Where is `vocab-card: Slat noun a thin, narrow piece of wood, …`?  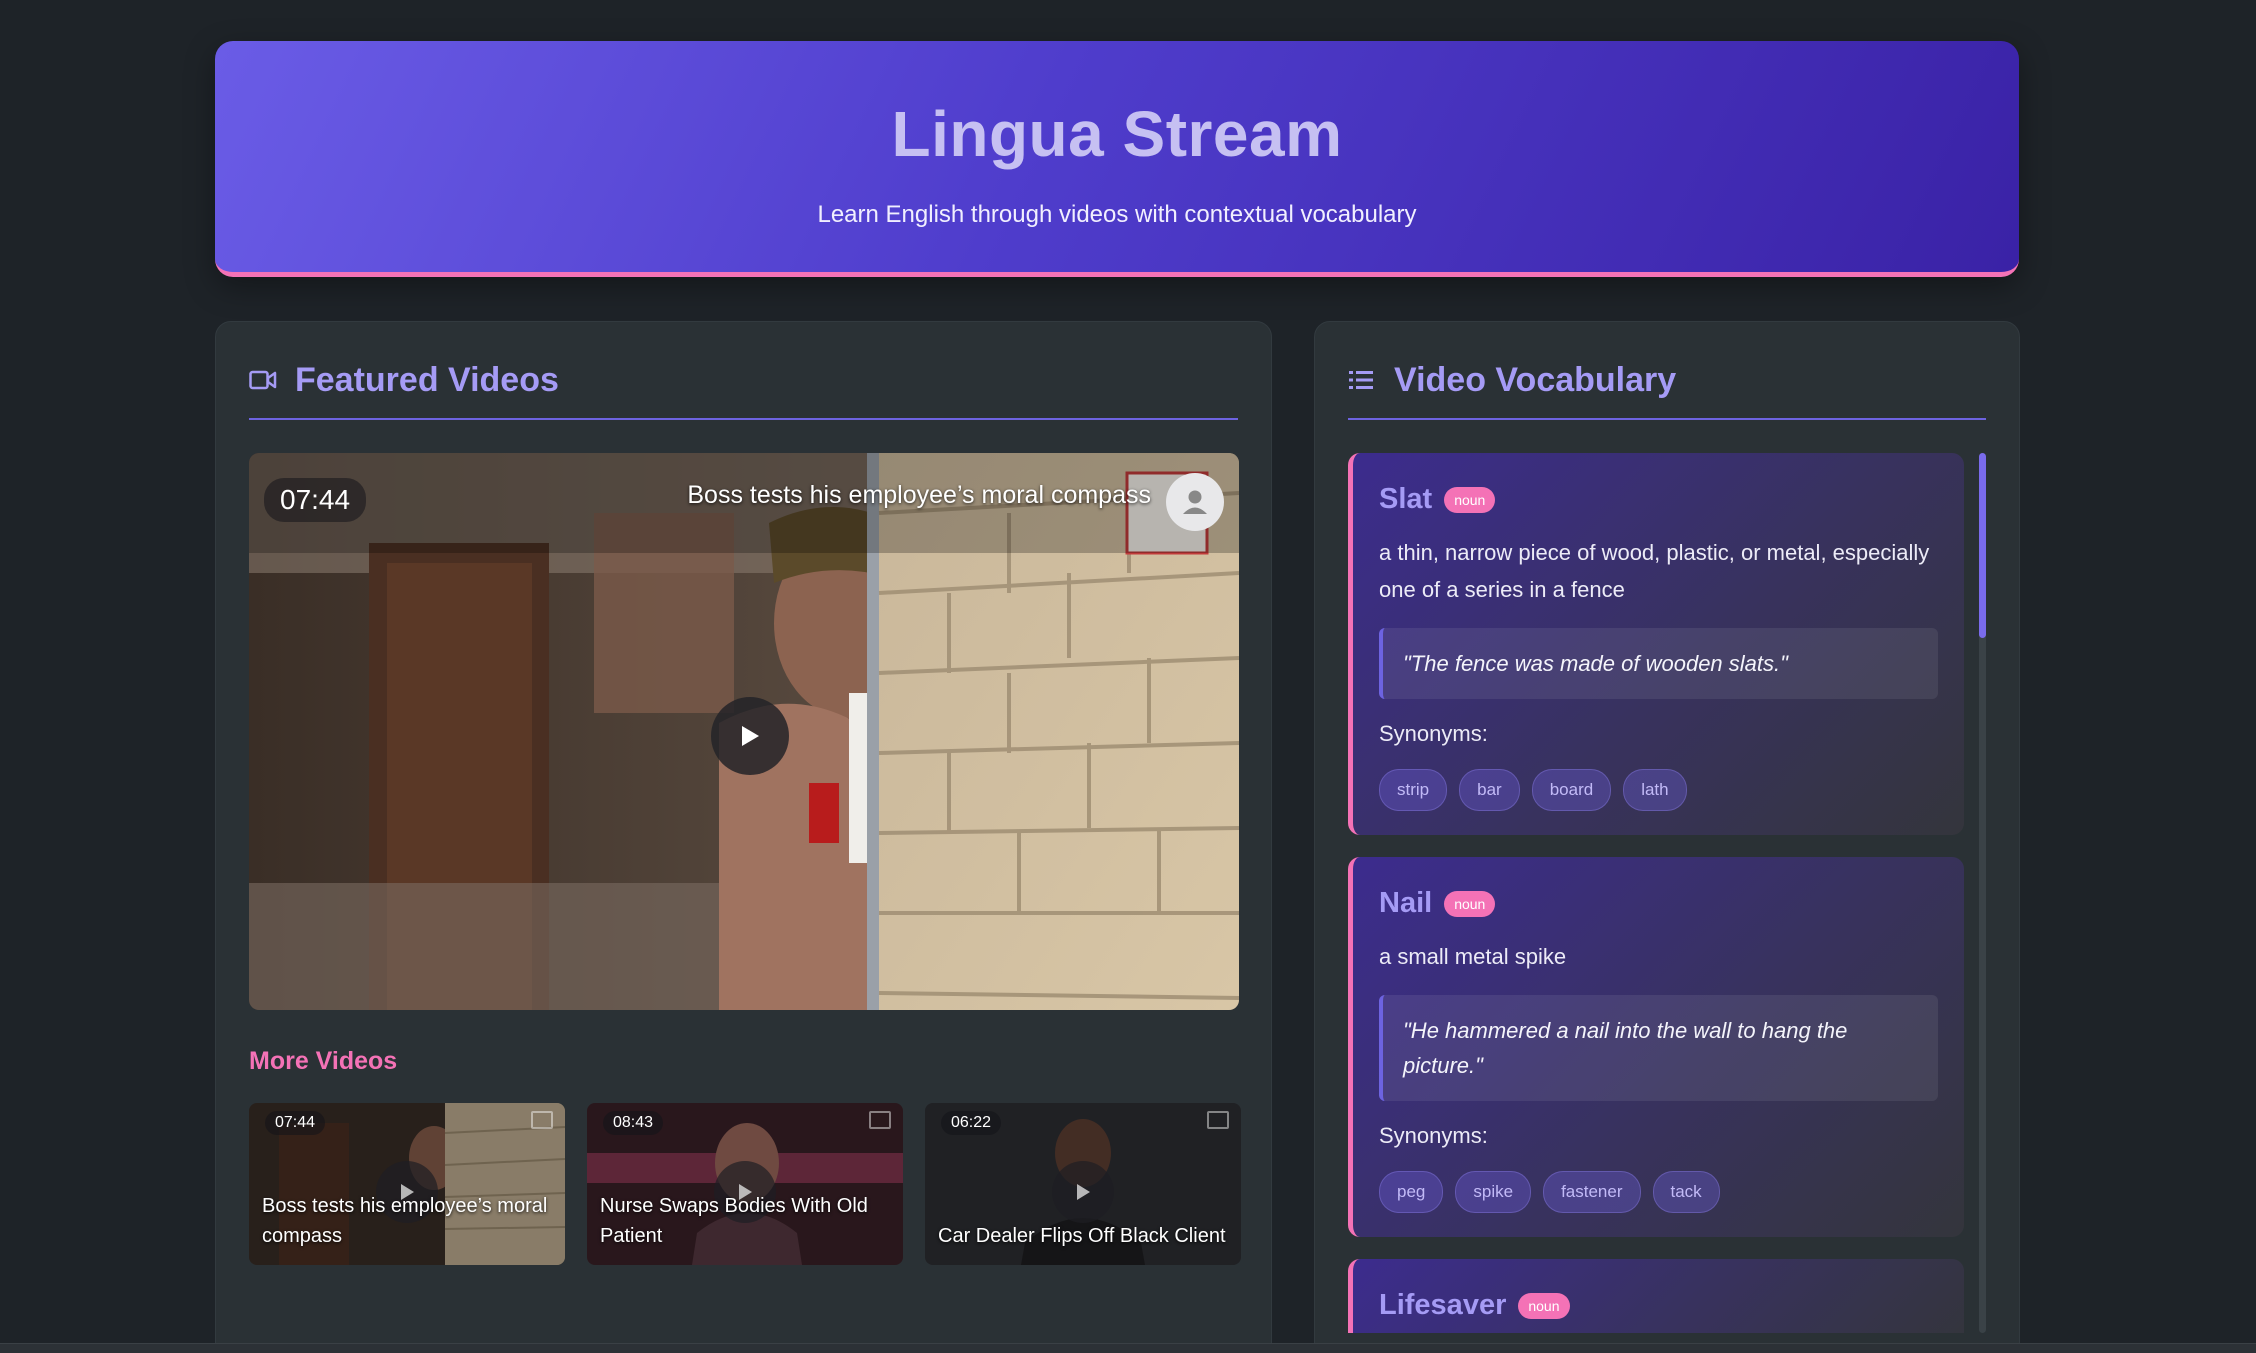
vocab-card: Slat noun a thin, narrow piece of wood, … is located at coordinates (1656, 644).